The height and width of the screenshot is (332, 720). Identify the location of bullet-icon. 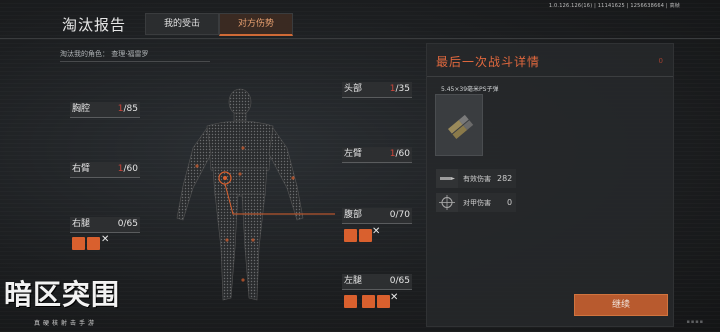
(447, 178).